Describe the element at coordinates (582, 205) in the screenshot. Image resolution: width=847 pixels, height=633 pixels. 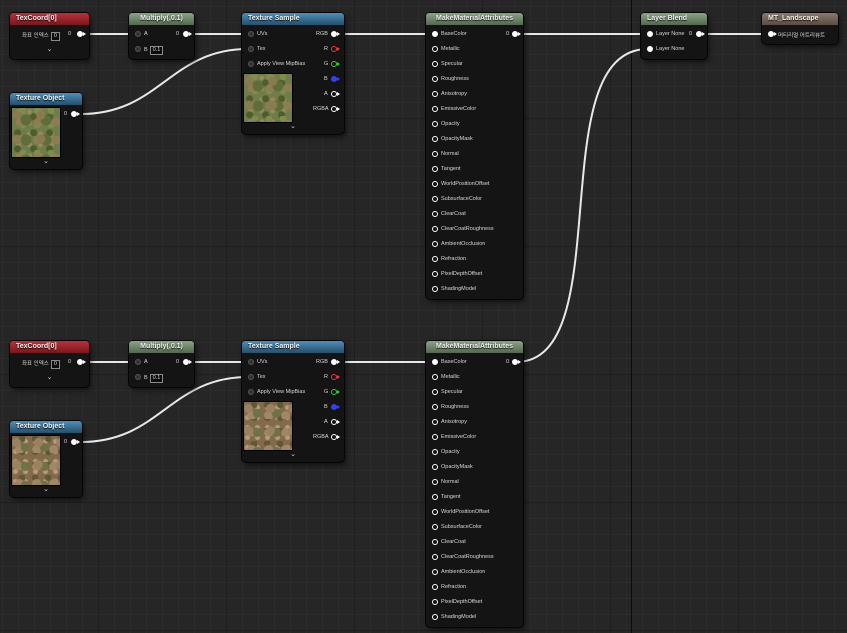
I see `wire` at that location.